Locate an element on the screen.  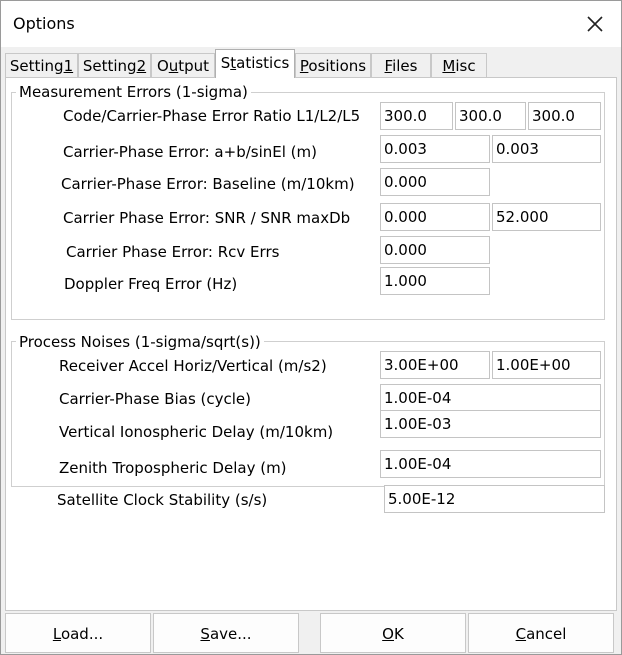
phase-error-baseline-label: Carrier-Phase Error: Baseline (m/10km) is located at coordinates (208, 184).